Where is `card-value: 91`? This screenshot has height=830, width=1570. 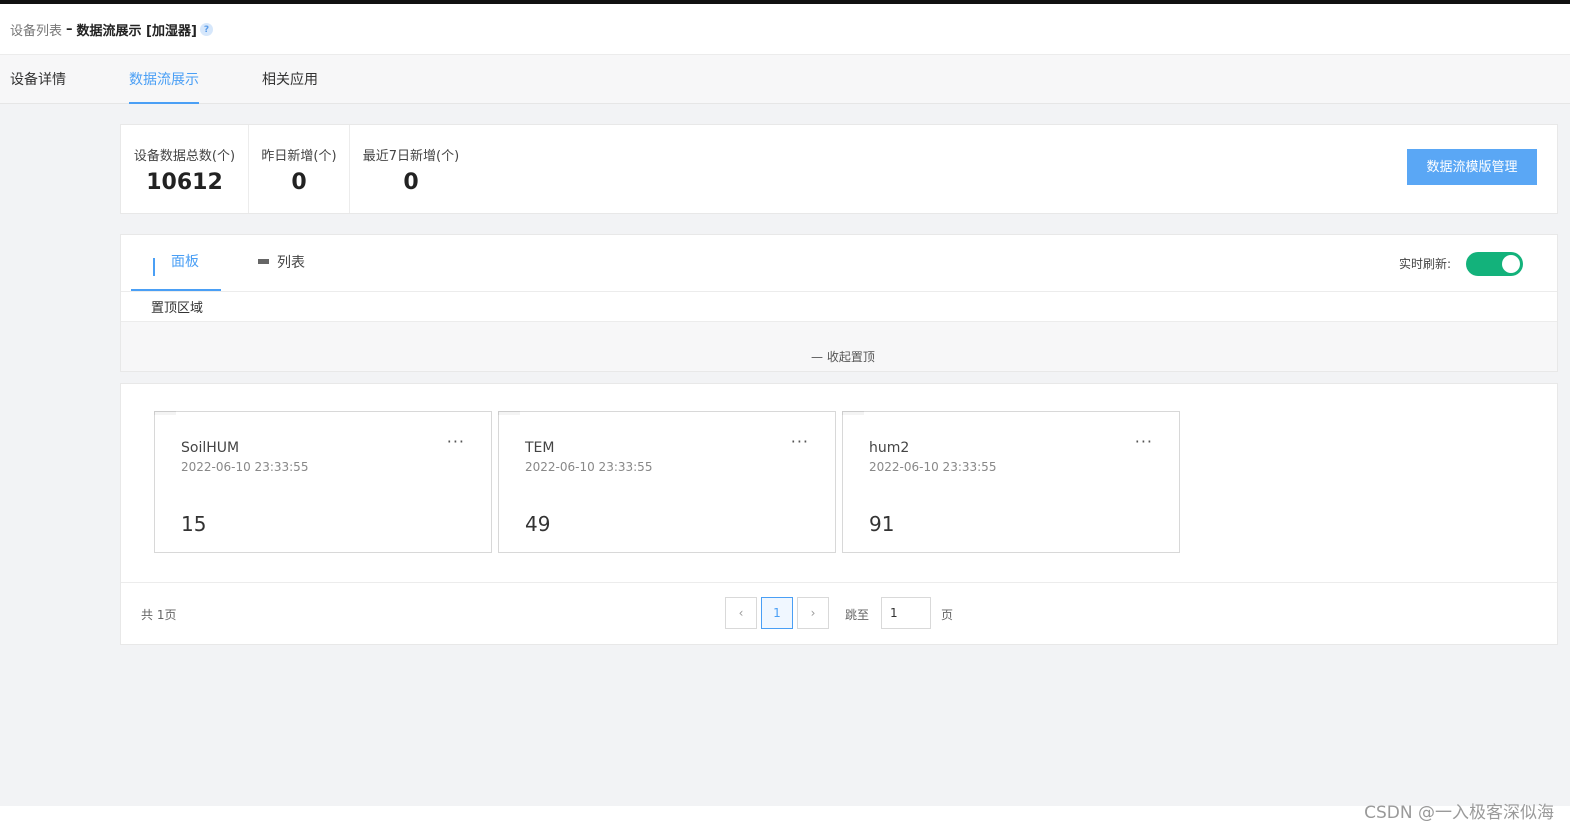
card-value: 91 is located at coordinates (882, 524).